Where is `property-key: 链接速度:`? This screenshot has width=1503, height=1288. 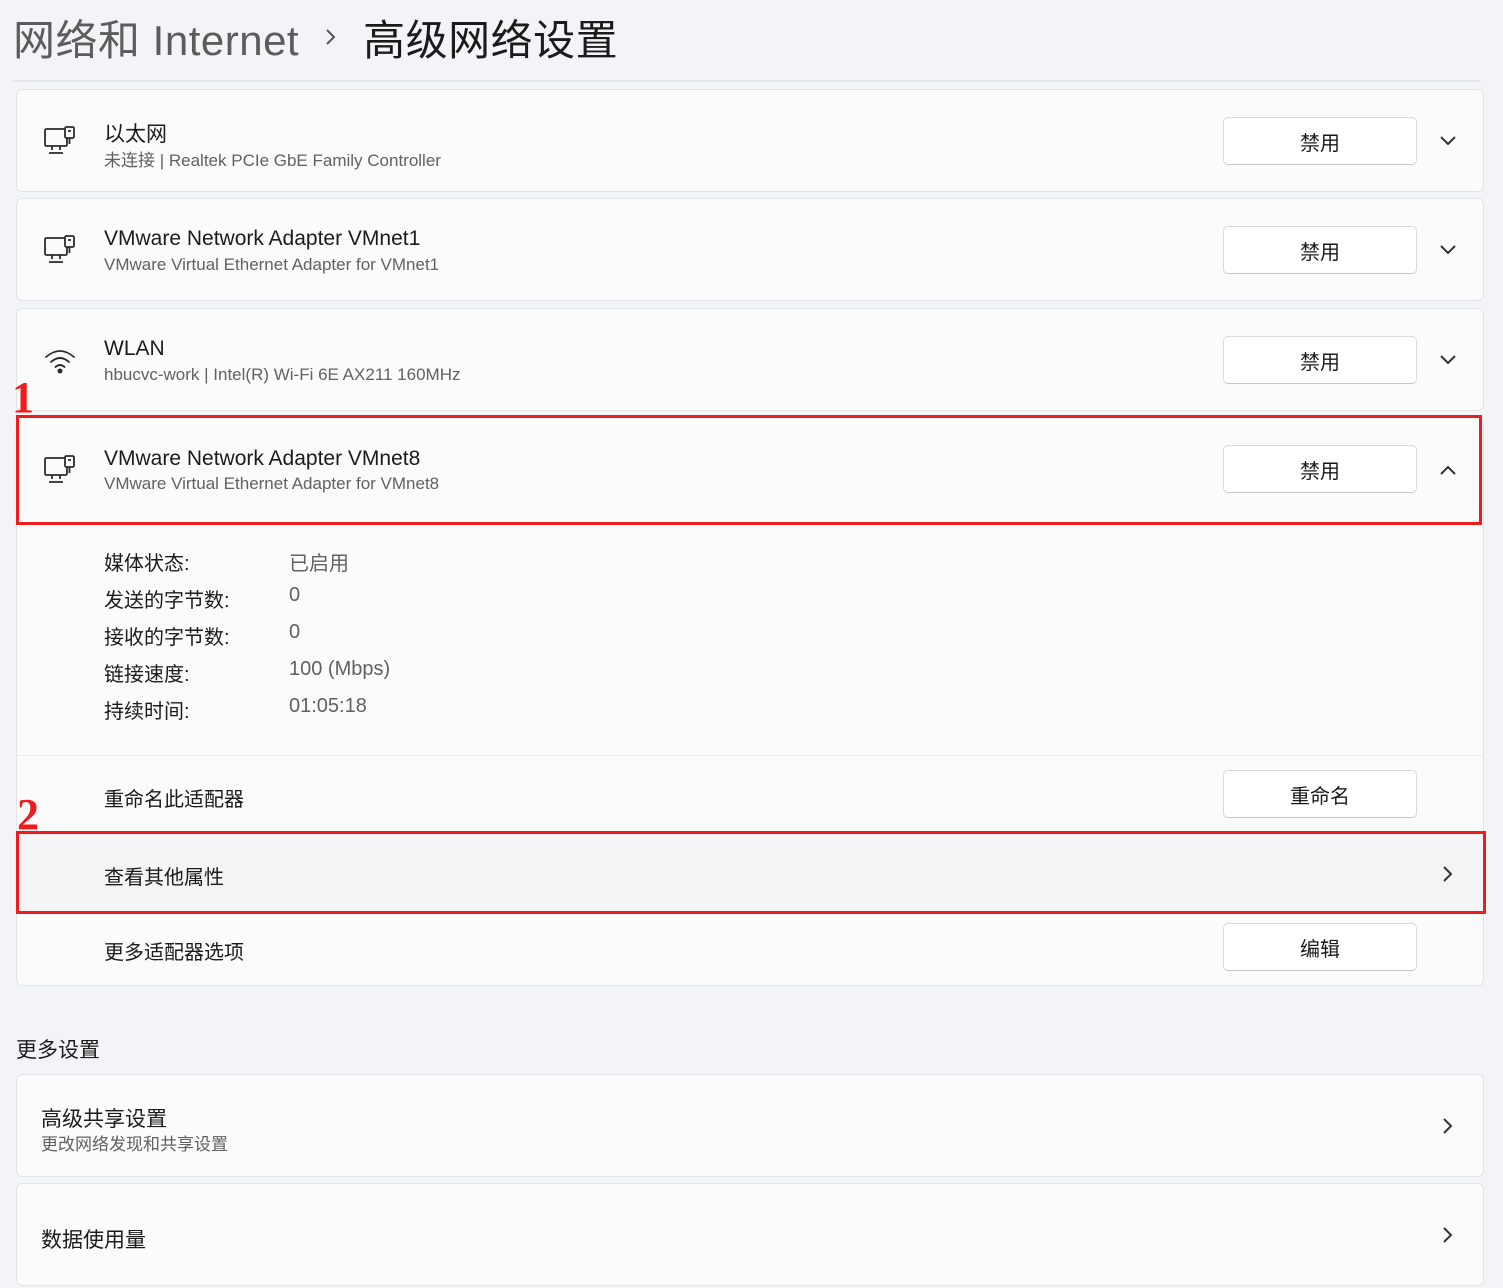 property-key: 链接速度: is located at coordinates (147, 675).